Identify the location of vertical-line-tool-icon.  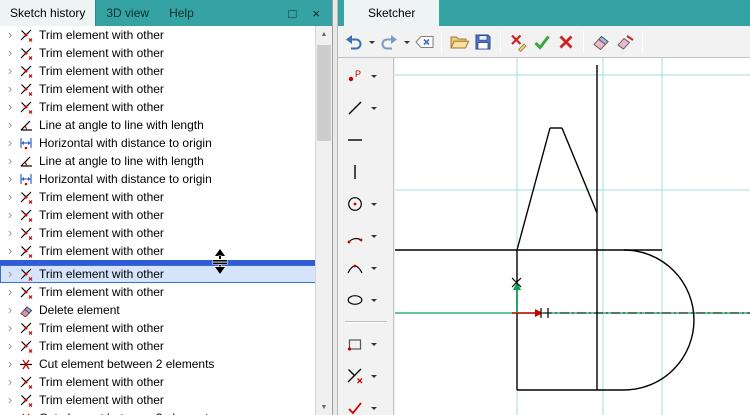
(354, 172).